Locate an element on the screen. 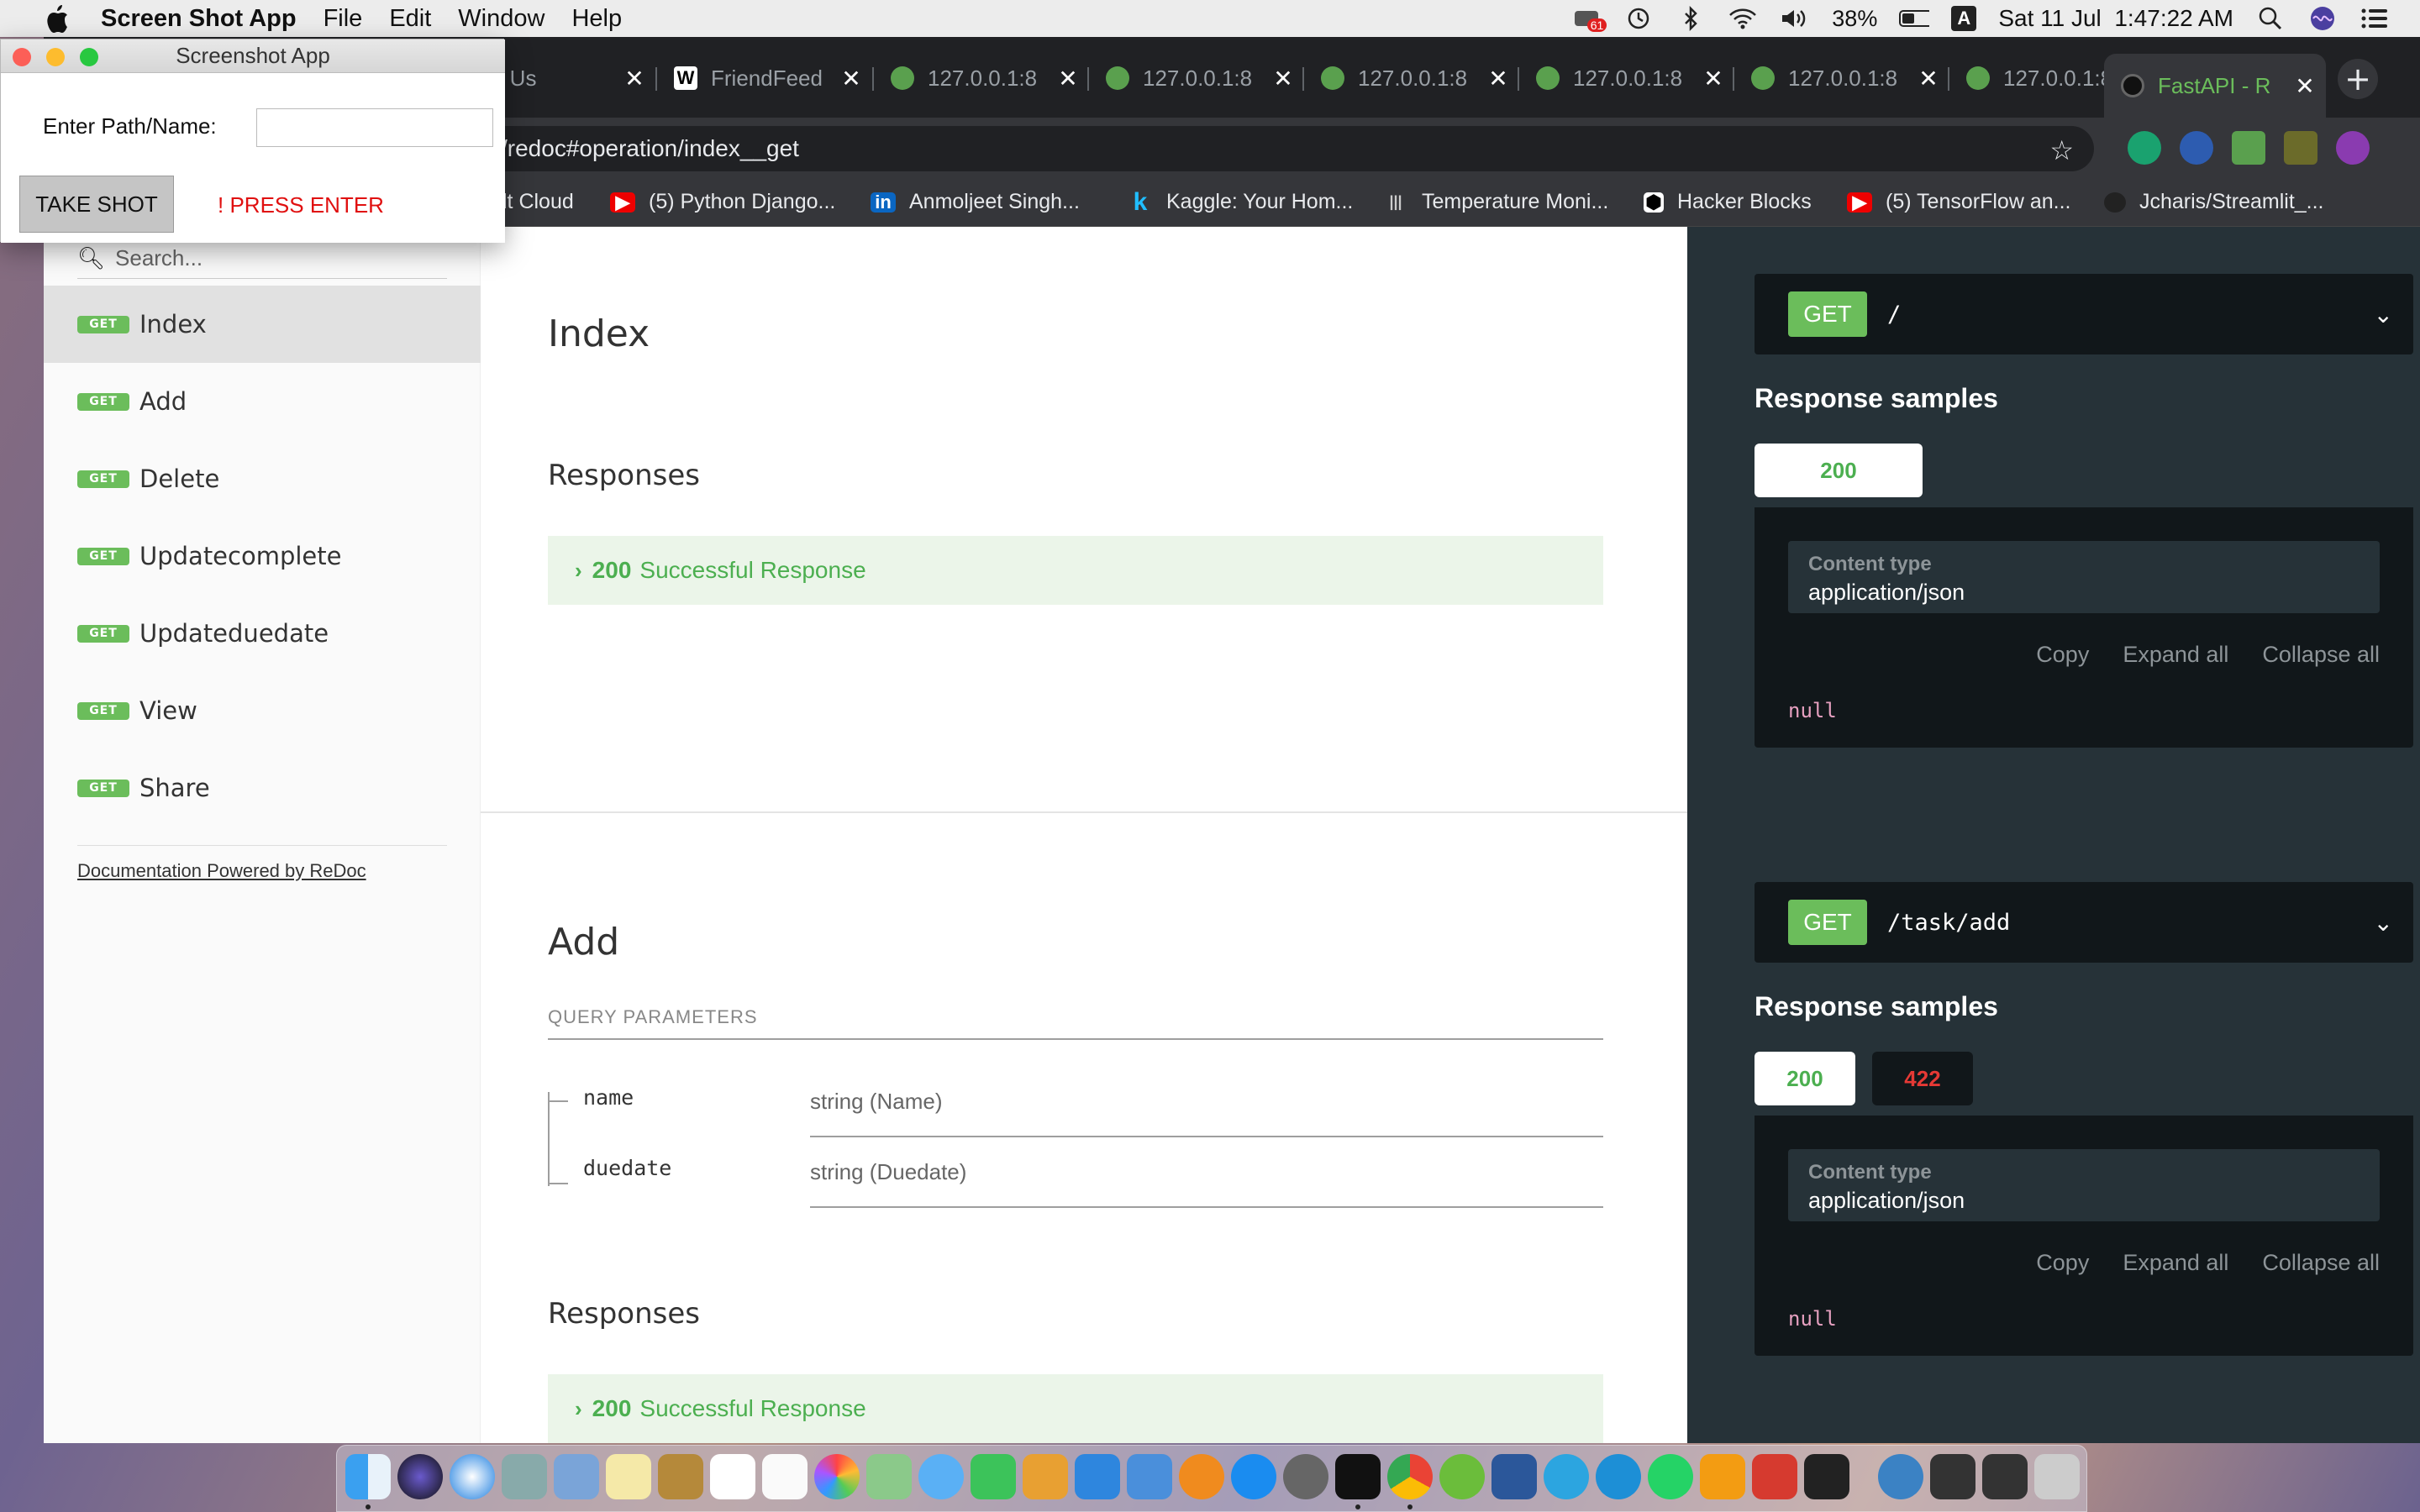  calendar-icon is located at coordinates (733, 1476).